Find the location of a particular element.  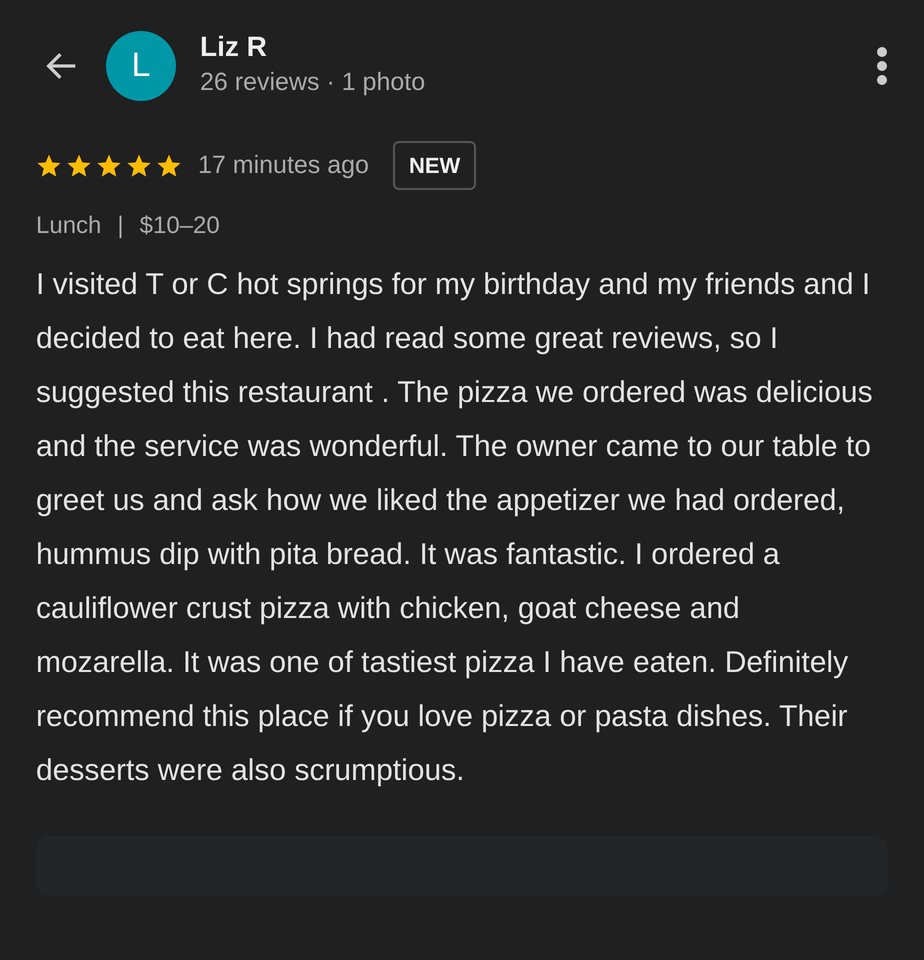

review-time: 17 minutes ago is located at coordinates (283, 165).